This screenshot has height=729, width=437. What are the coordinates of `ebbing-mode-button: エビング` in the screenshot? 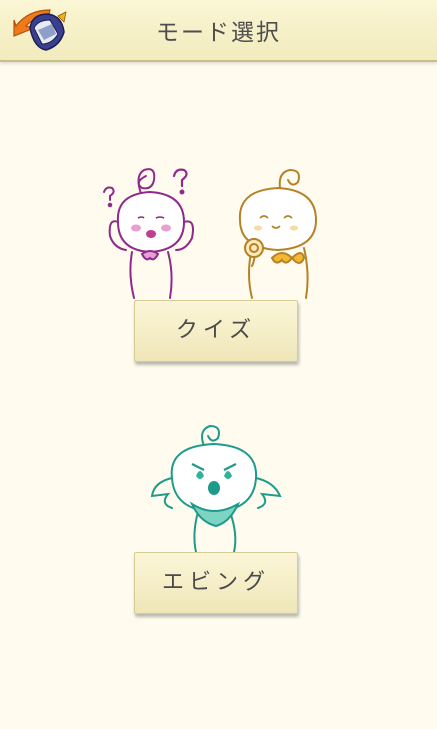 It's located at (216, 583).